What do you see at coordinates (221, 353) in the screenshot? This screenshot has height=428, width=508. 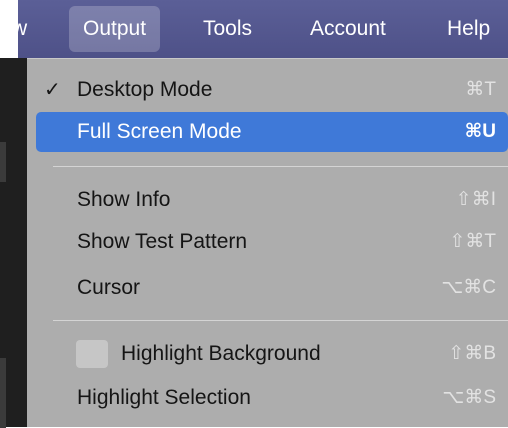 I see `menu-item-label: Highlight Background` at bounding box center [221, 353].